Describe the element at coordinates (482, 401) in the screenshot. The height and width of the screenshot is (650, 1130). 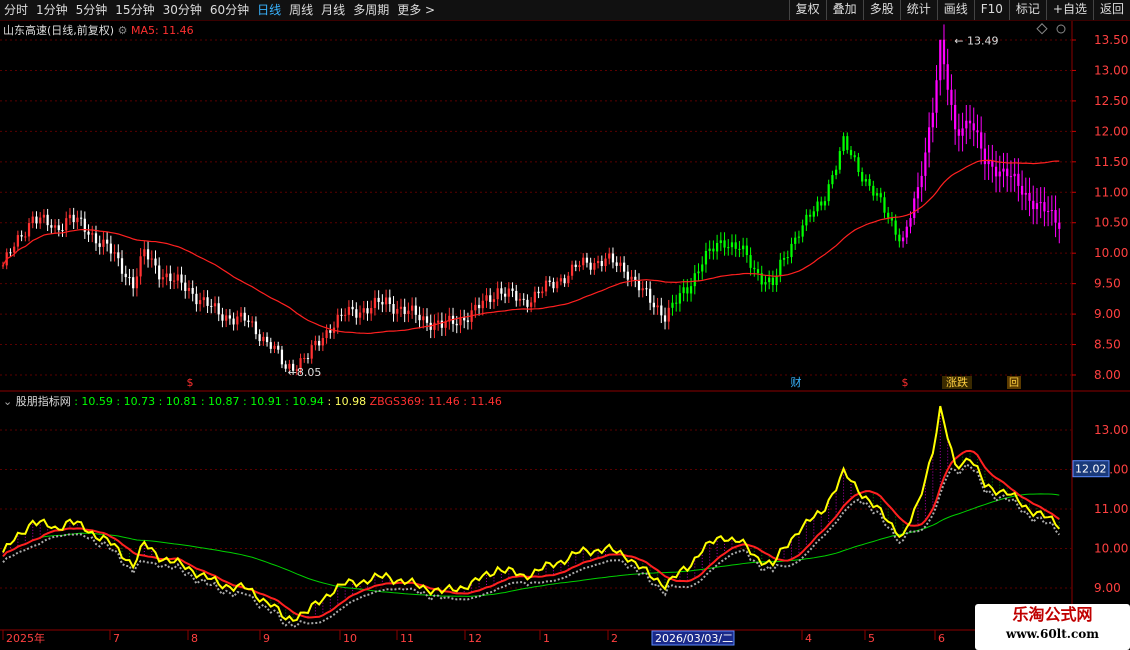
I see `zbgs-value: : 11.46` at that location.